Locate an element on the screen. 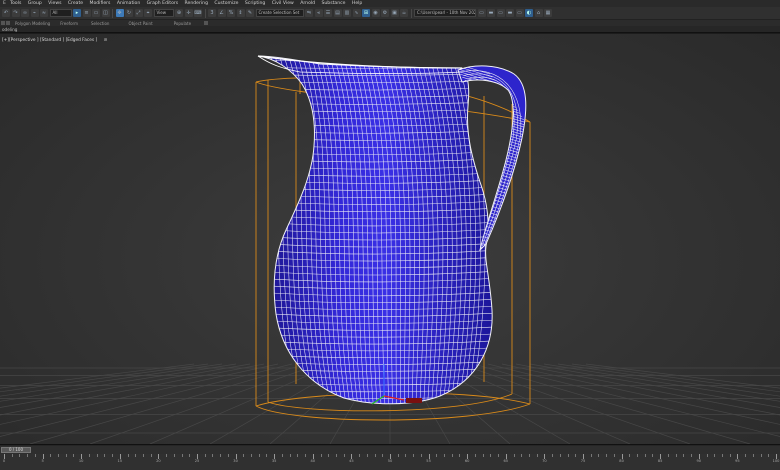  link-icon: ∞ is located at coordinates (25, 13).